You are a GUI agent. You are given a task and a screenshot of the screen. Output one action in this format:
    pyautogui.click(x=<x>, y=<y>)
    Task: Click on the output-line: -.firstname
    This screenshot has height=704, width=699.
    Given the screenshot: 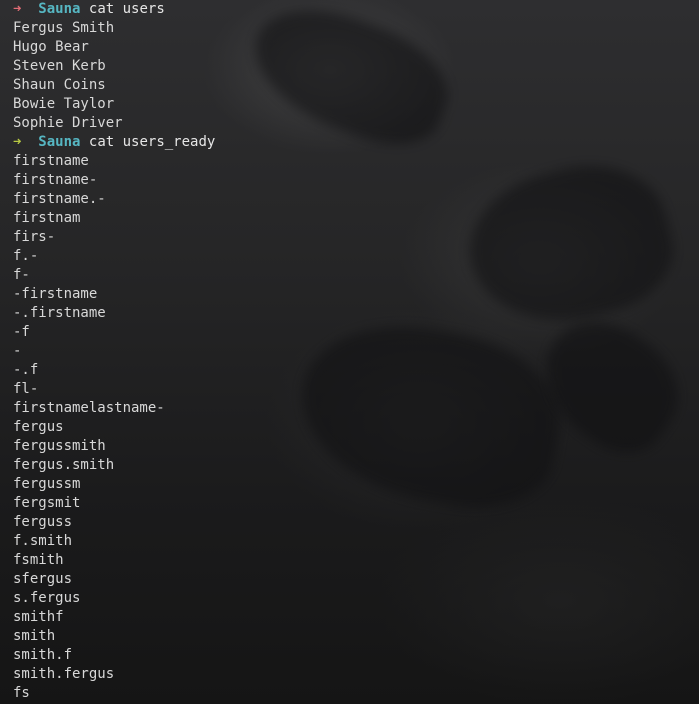 What is the action you would take?
    pyautogui.click(x=59, y=313)
    